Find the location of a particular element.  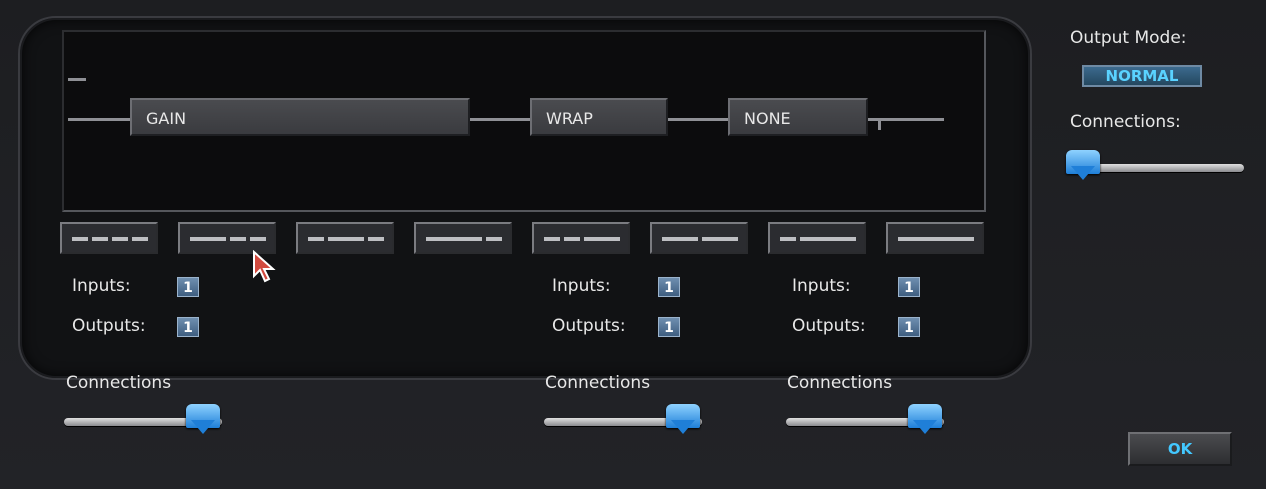

side-connections-slider-thumb is located at coordinates (1083, 165).